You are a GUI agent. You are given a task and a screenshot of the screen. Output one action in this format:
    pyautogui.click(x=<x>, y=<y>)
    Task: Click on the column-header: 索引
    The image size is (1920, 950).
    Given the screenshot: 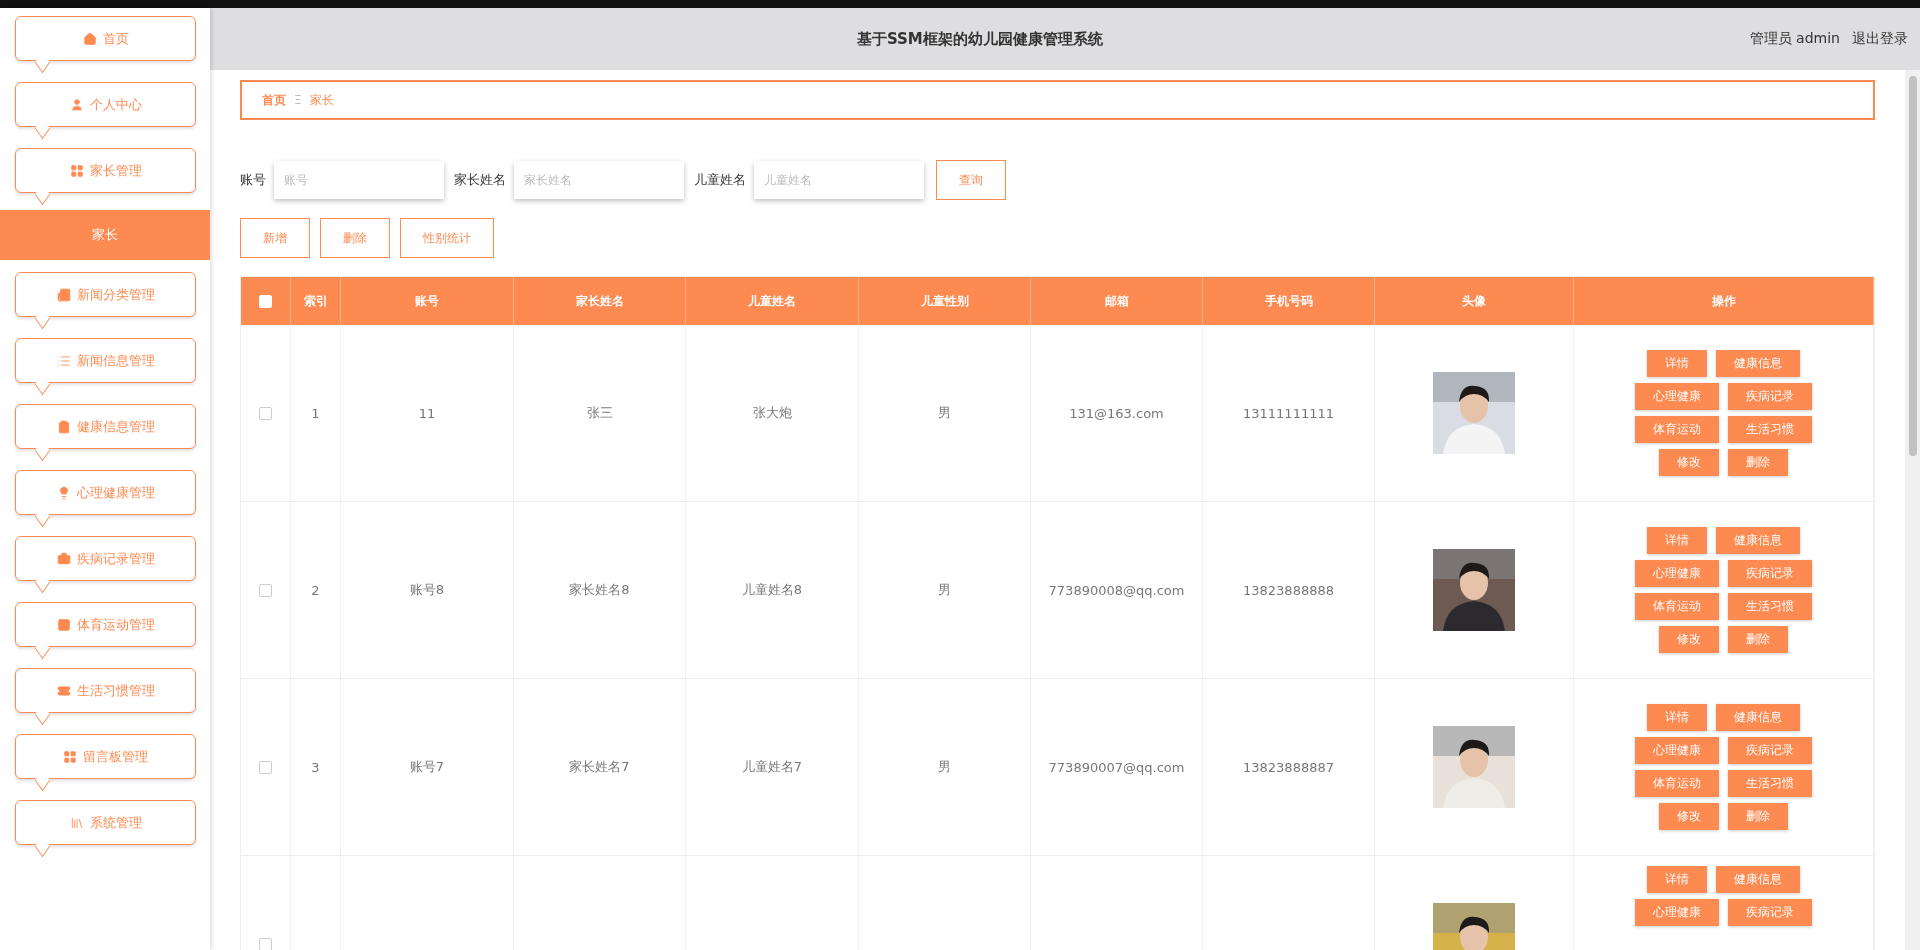 What is the action you would take?
    pyautogui.click(x=316, y=301)
    